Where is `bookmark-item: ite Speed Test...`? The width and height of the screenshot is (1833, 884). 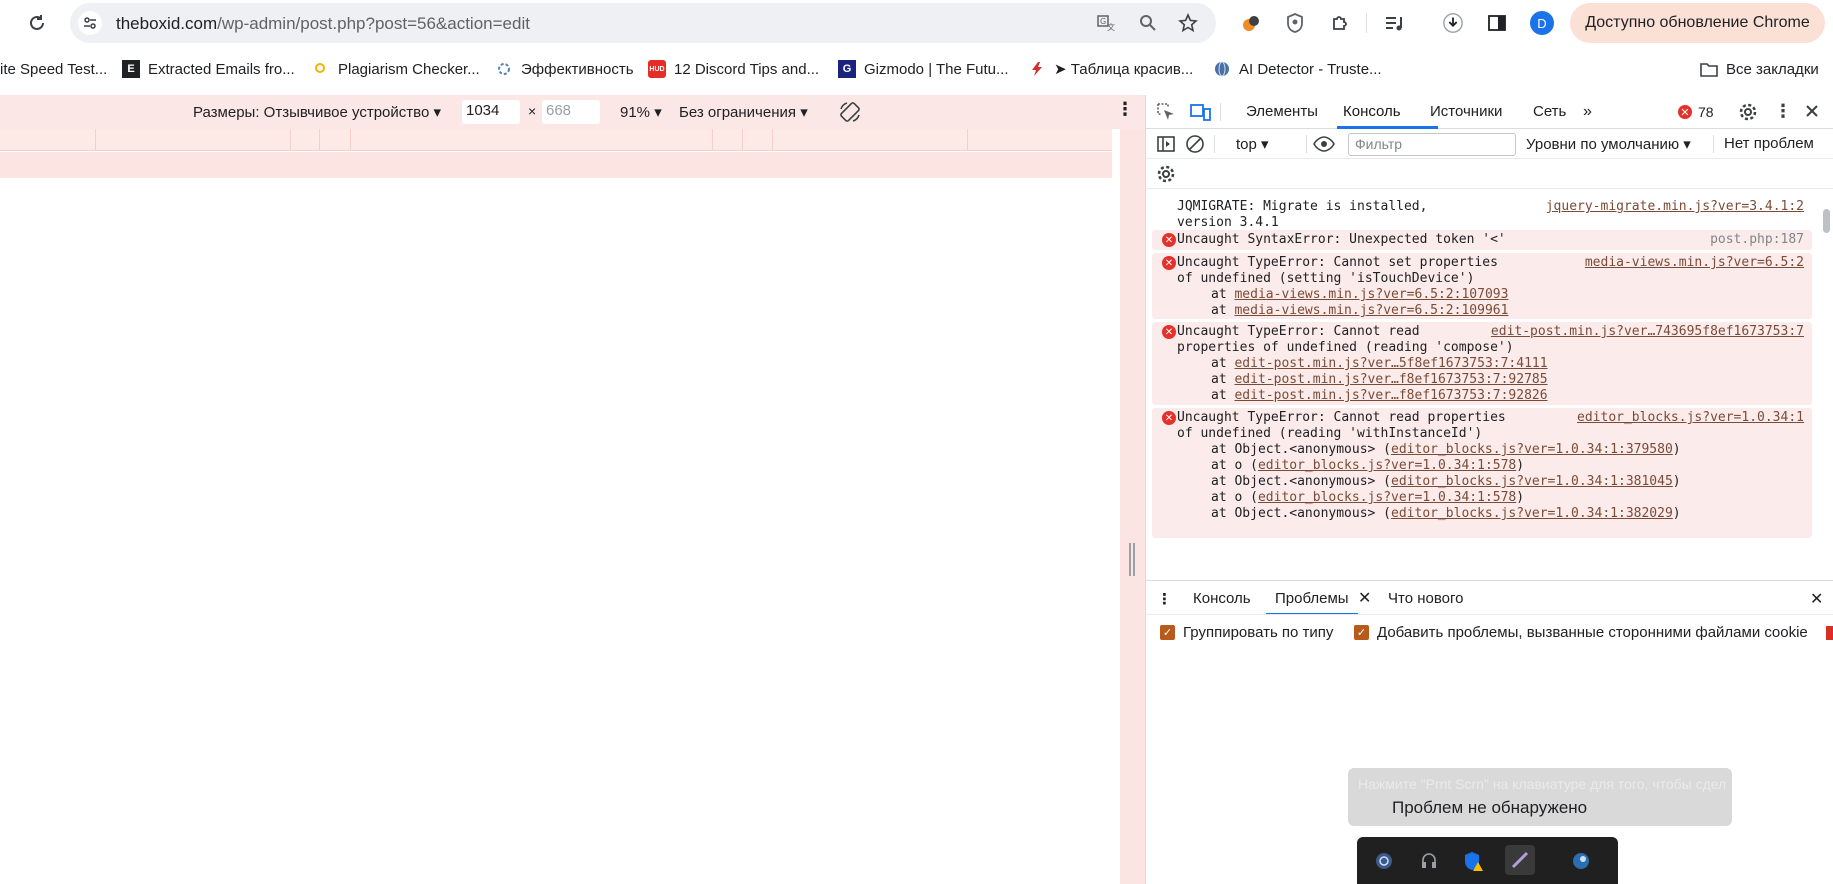 bookmark-item: ite Speed Test... is located at coordinates (53, 69).